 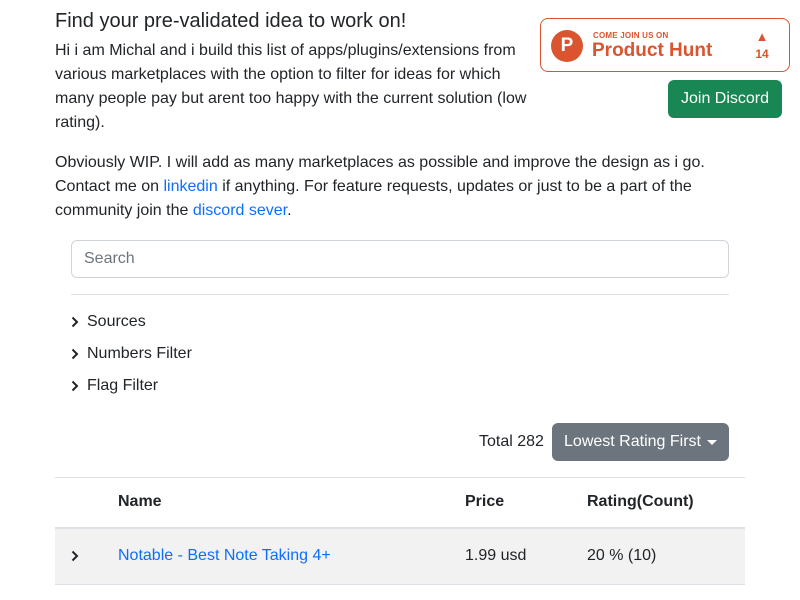 What do you see at coordinates (725, 99) in the screenshot?
I see `join-discord-button: Join Discord` at bounding box center [725, 99].